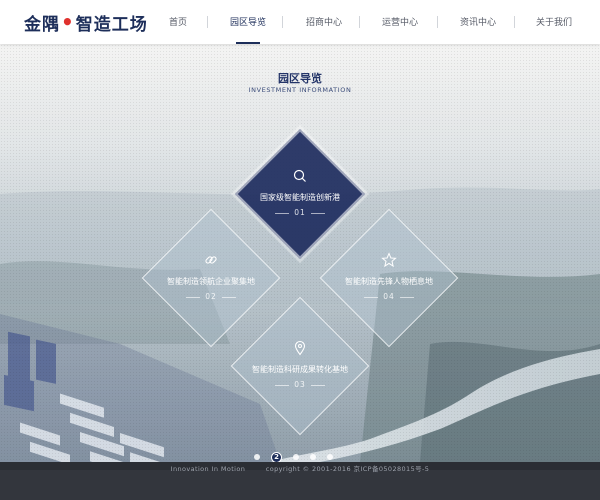  I want to click on nav-label: 运营中心, so click(399, 23).